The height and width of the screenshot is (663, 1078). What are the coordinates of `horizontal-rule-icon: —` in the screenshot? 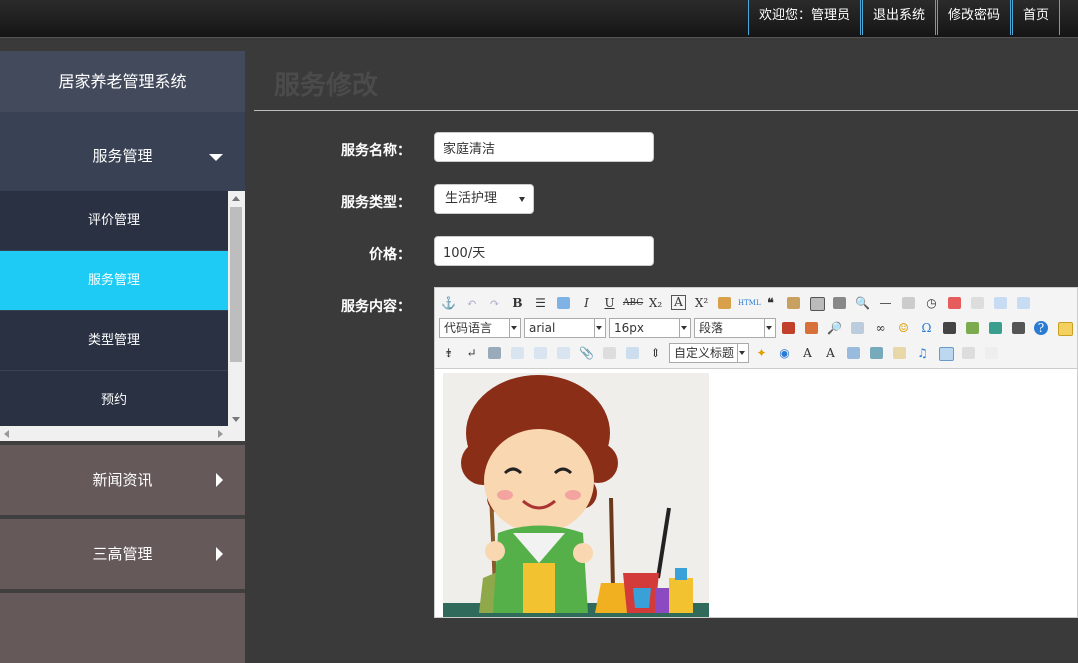 It's located at (885, 303).